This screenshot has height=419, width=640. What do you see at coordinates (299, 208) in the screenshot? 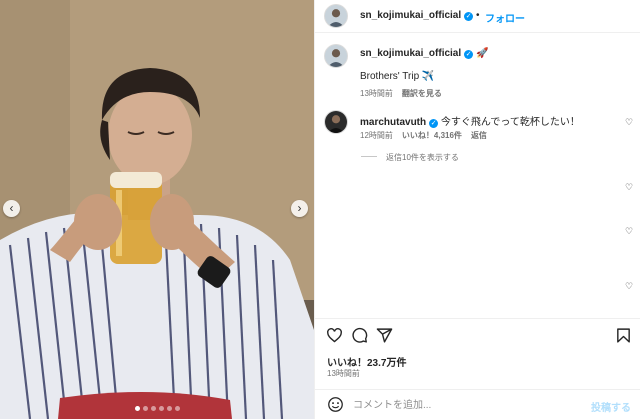
I see `chevron-right-icon: ›` at bounding box center [299, 208].